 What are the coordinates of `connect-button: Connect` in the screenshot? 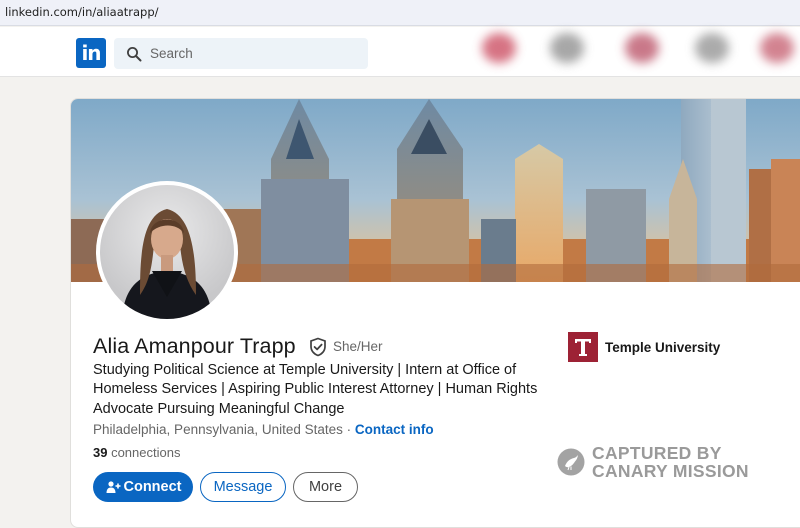 It's located at (143, 487).